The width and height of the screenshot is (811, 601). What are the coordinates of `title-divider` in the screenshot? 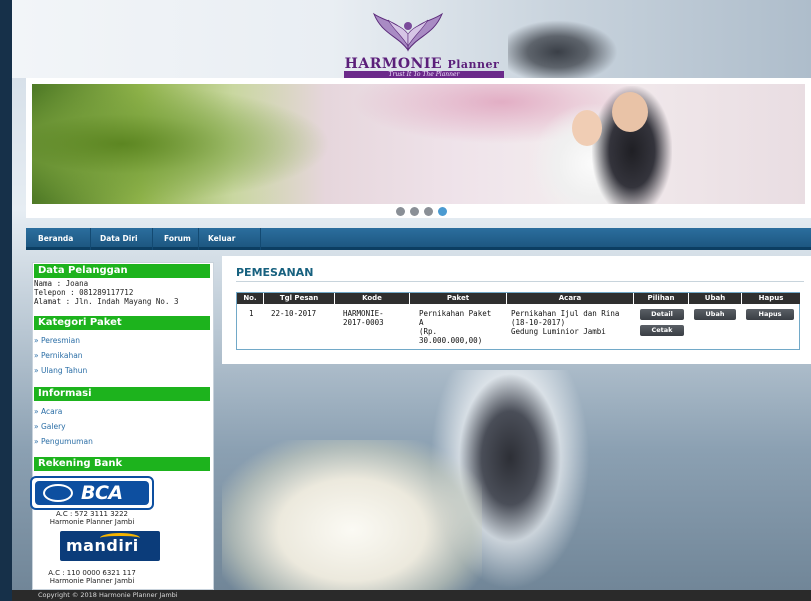 It's located at (520, 281).